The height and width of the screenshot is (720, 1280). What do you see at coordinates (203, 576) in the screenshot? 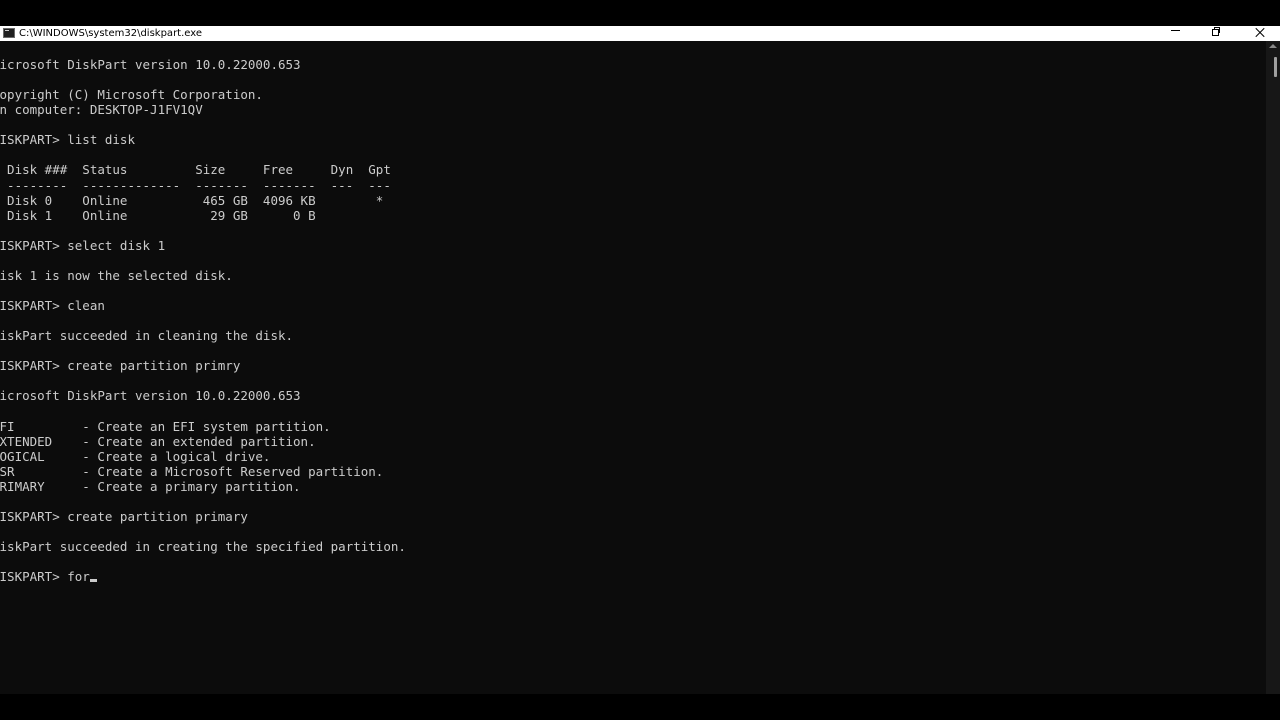
I see `command-prompt-line: DISKPART> for` at bounding box center [203, 576].